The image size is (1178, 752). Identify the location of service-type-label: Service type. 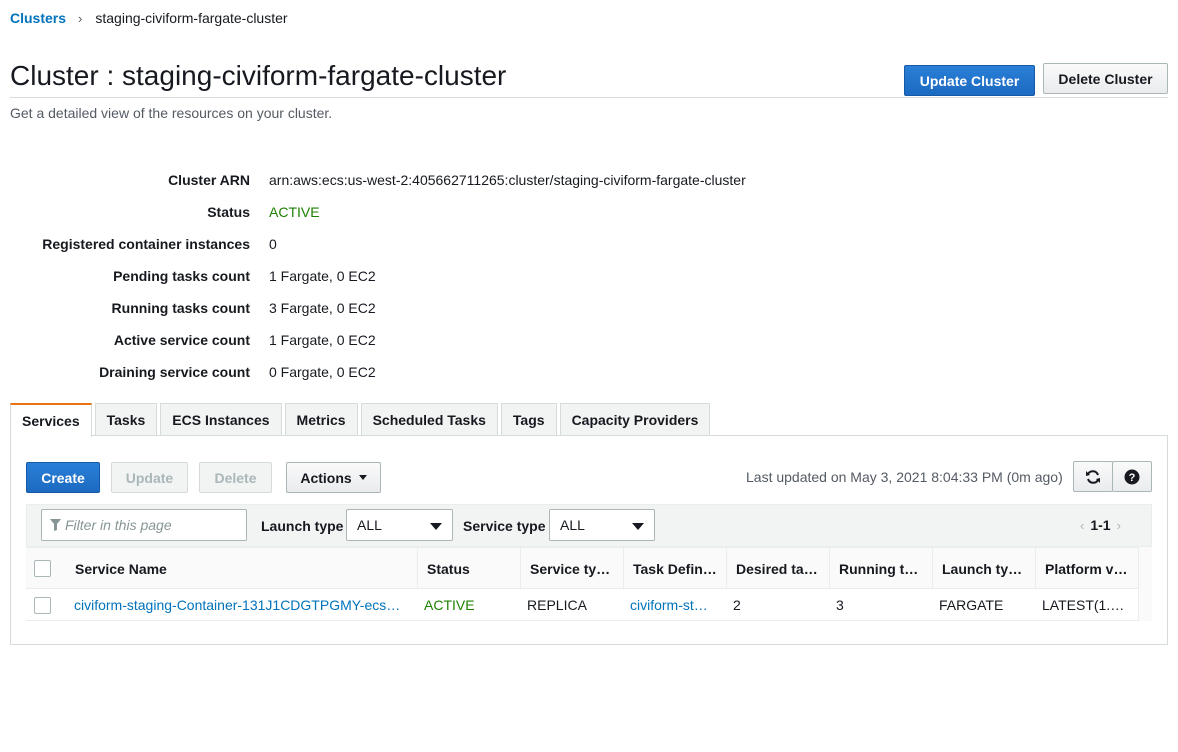
(504, 526).